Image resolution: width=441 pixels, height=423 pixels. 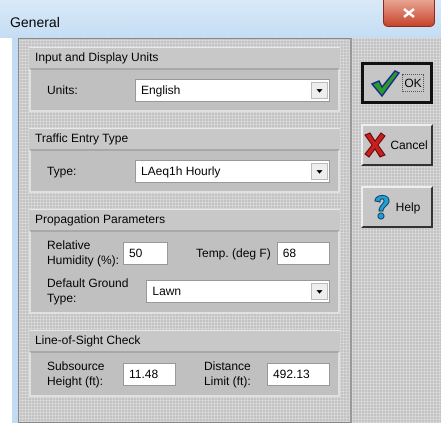 I want to click on close-icon, so click(x=409, y=13).